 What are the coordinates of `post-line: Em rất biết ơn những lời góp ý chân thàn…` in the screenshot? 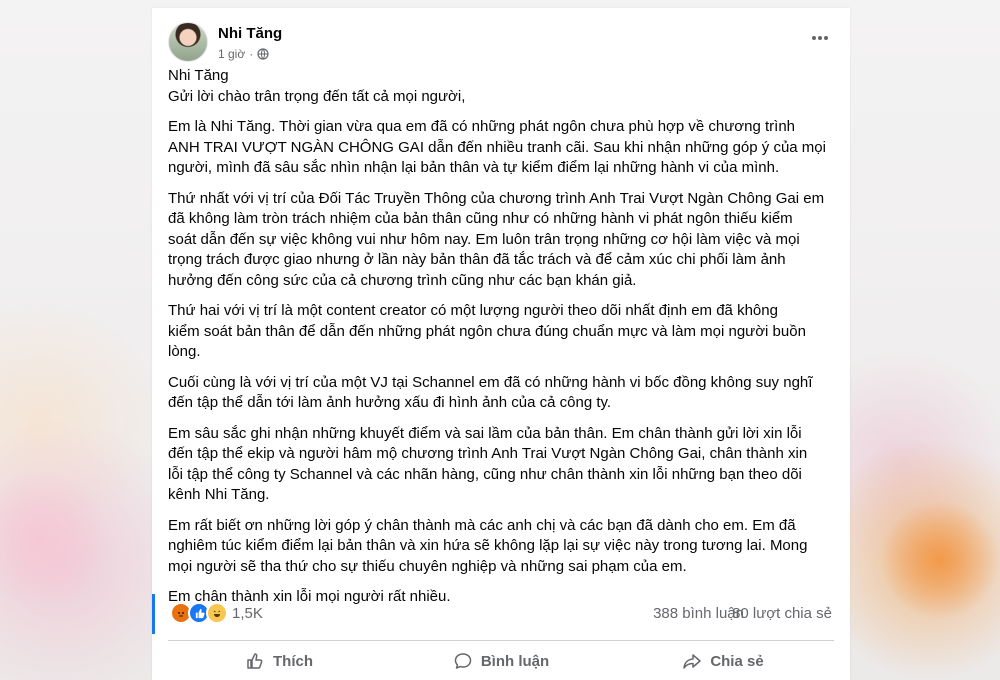 It's located at (482, 525).